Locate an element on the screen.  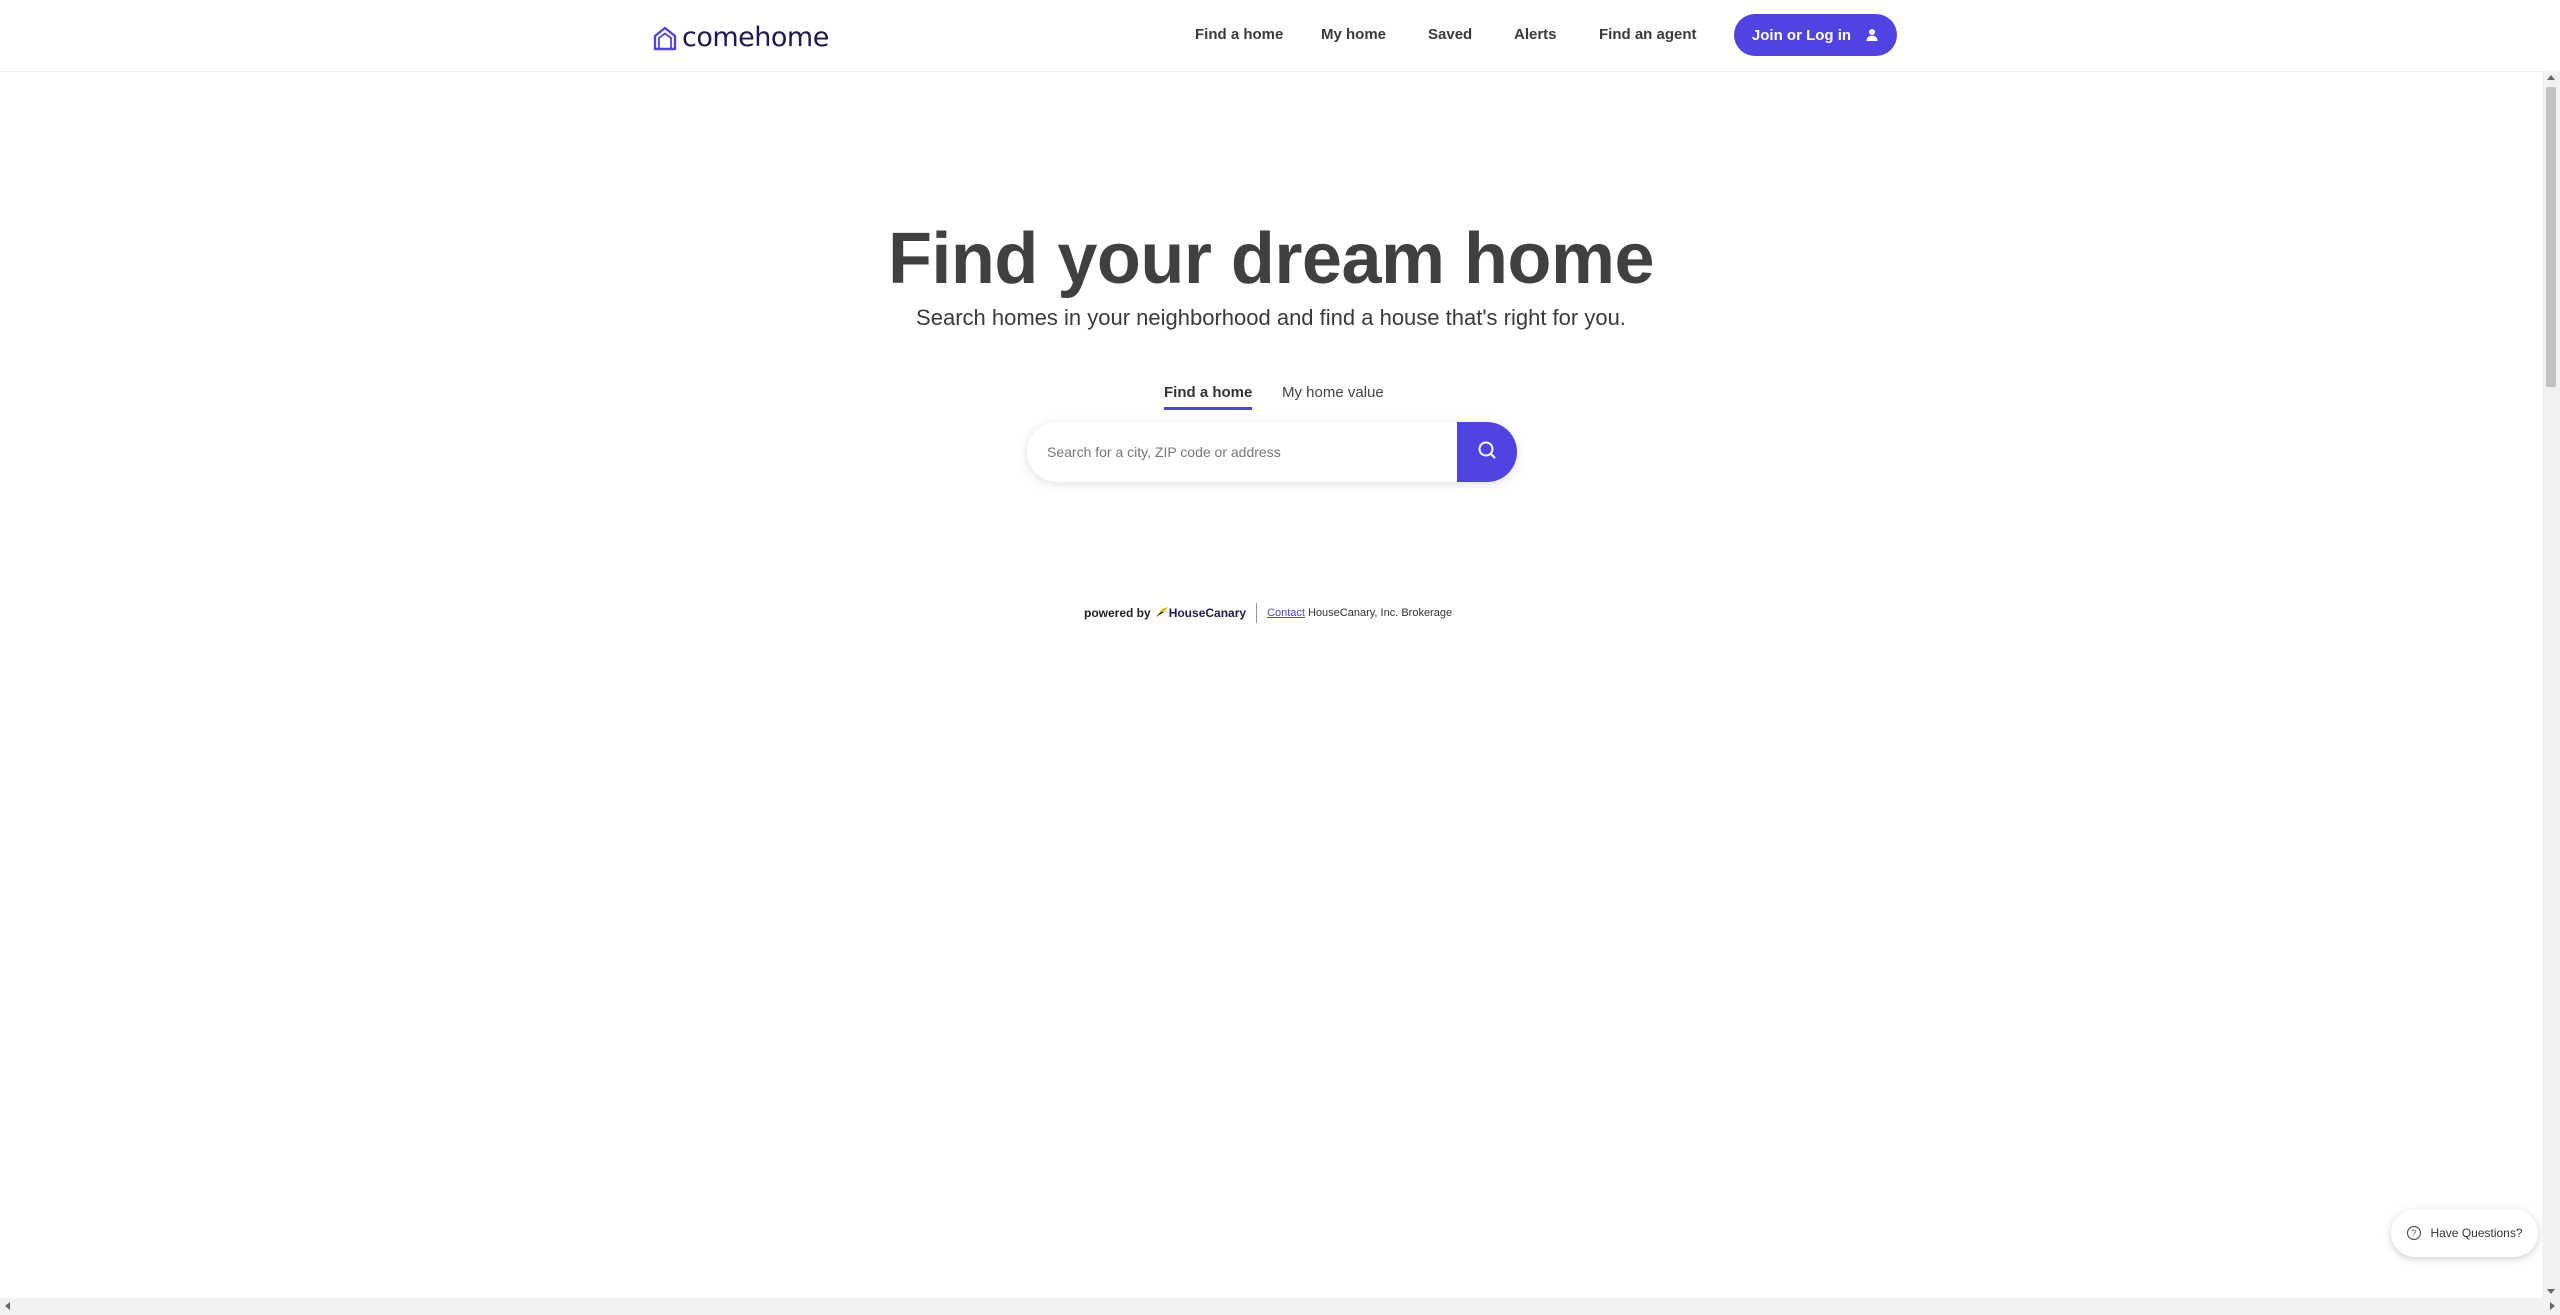
have-questions-button: ? Have Questions? is located at coordinates (2464, 1233).